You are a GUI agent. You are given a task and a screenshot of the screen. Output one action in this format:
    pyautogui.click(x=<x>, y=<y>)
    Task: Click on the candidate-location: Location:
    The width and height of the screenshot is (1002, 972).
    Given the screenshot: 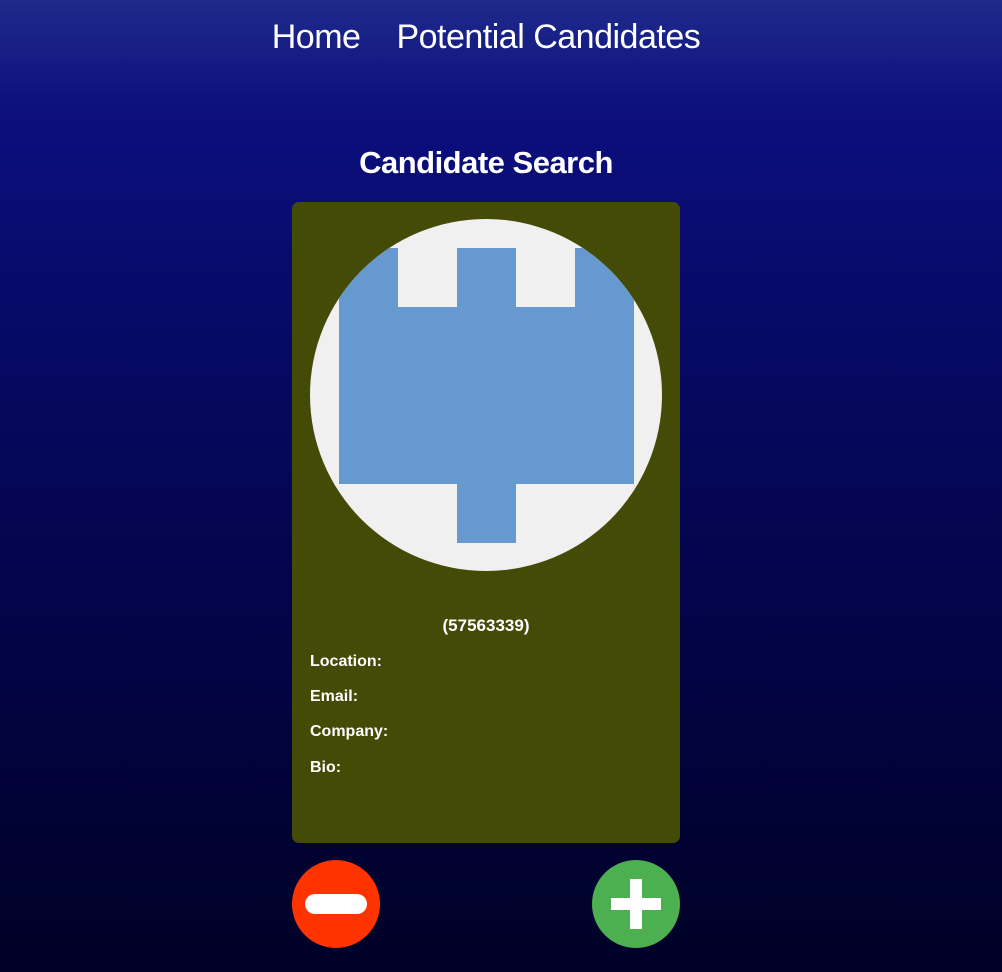 What is the action you would take?
    pyautogui.click(x=346, y=661)
    